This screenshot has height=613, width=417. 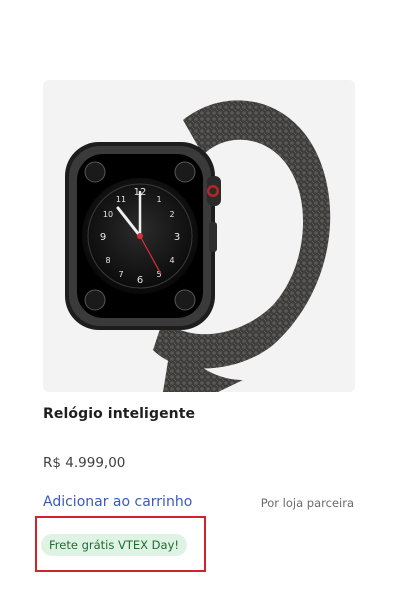 I want to click on svg-text: 1, so click(x=158, y=199).